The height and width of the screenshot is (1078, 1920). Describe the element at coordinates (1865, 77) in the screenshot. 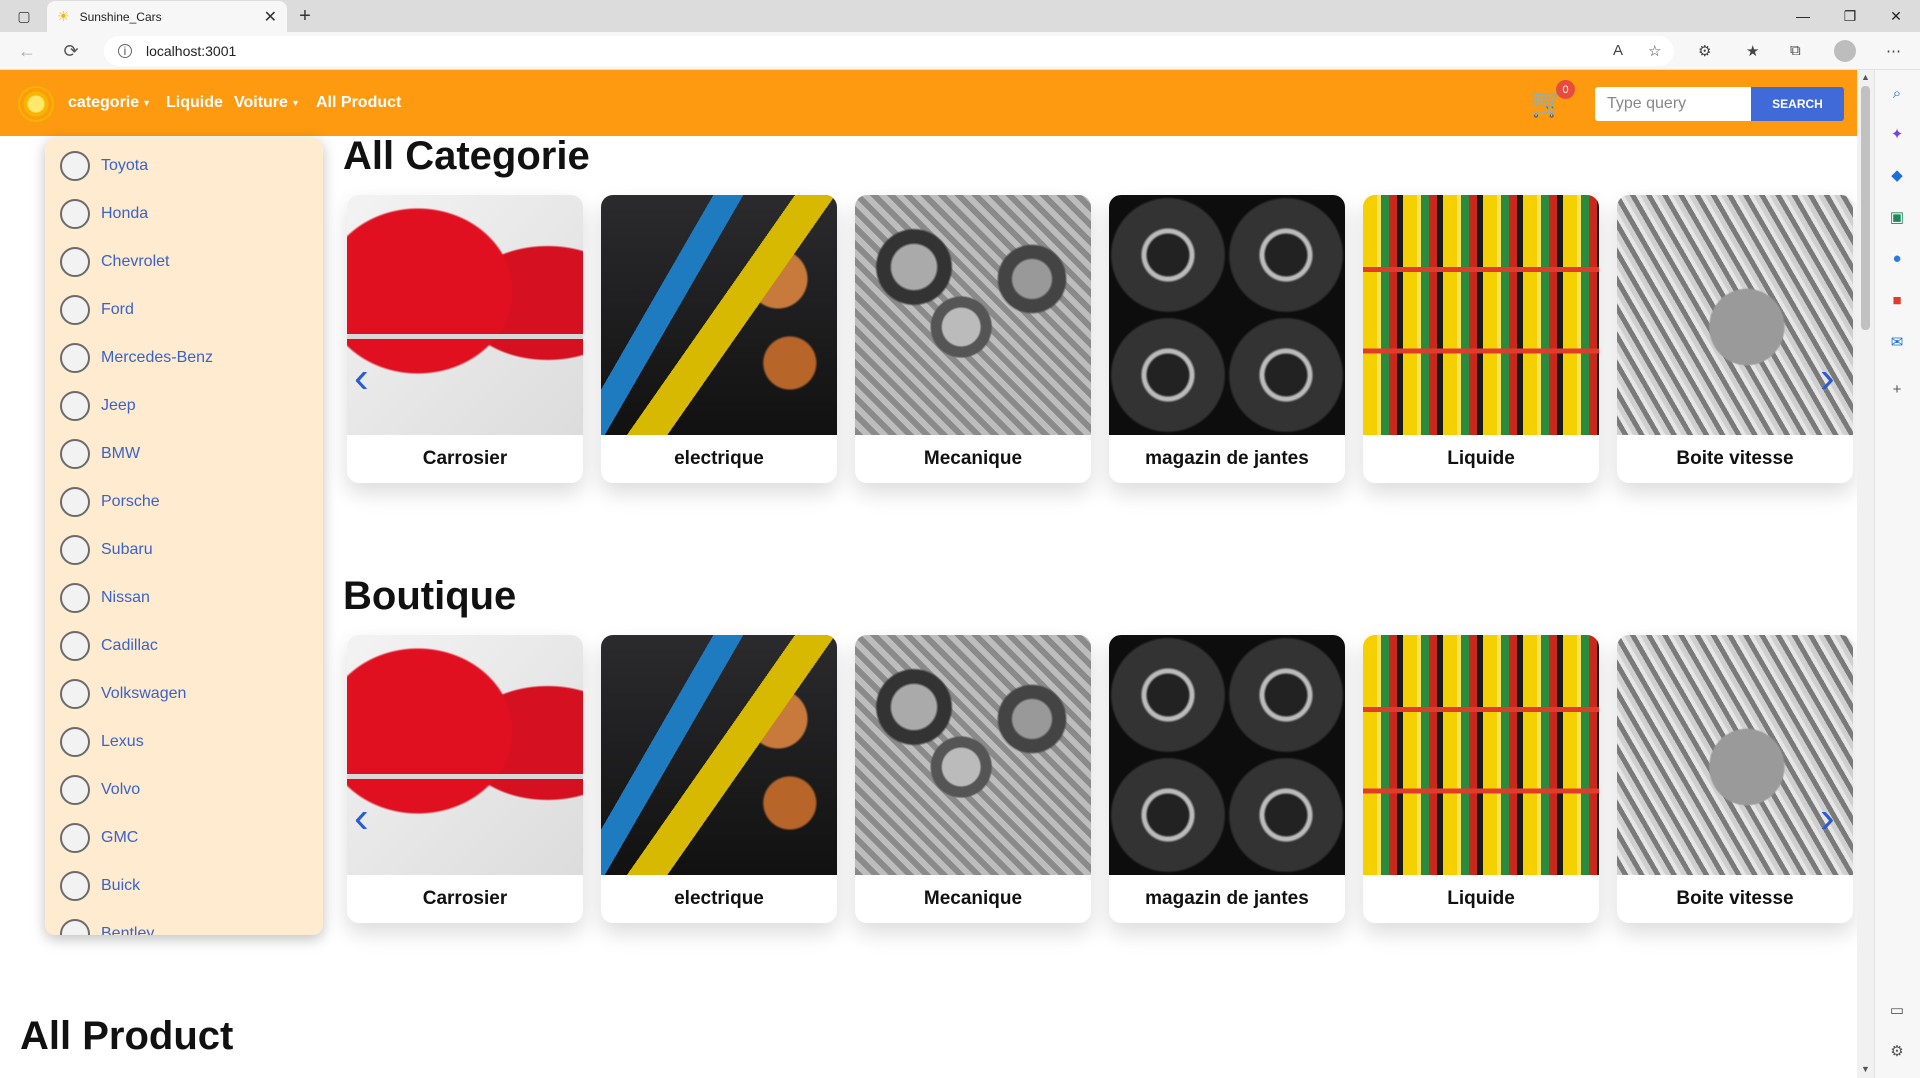

I see `scroll-up-icon: ▲` at that location.